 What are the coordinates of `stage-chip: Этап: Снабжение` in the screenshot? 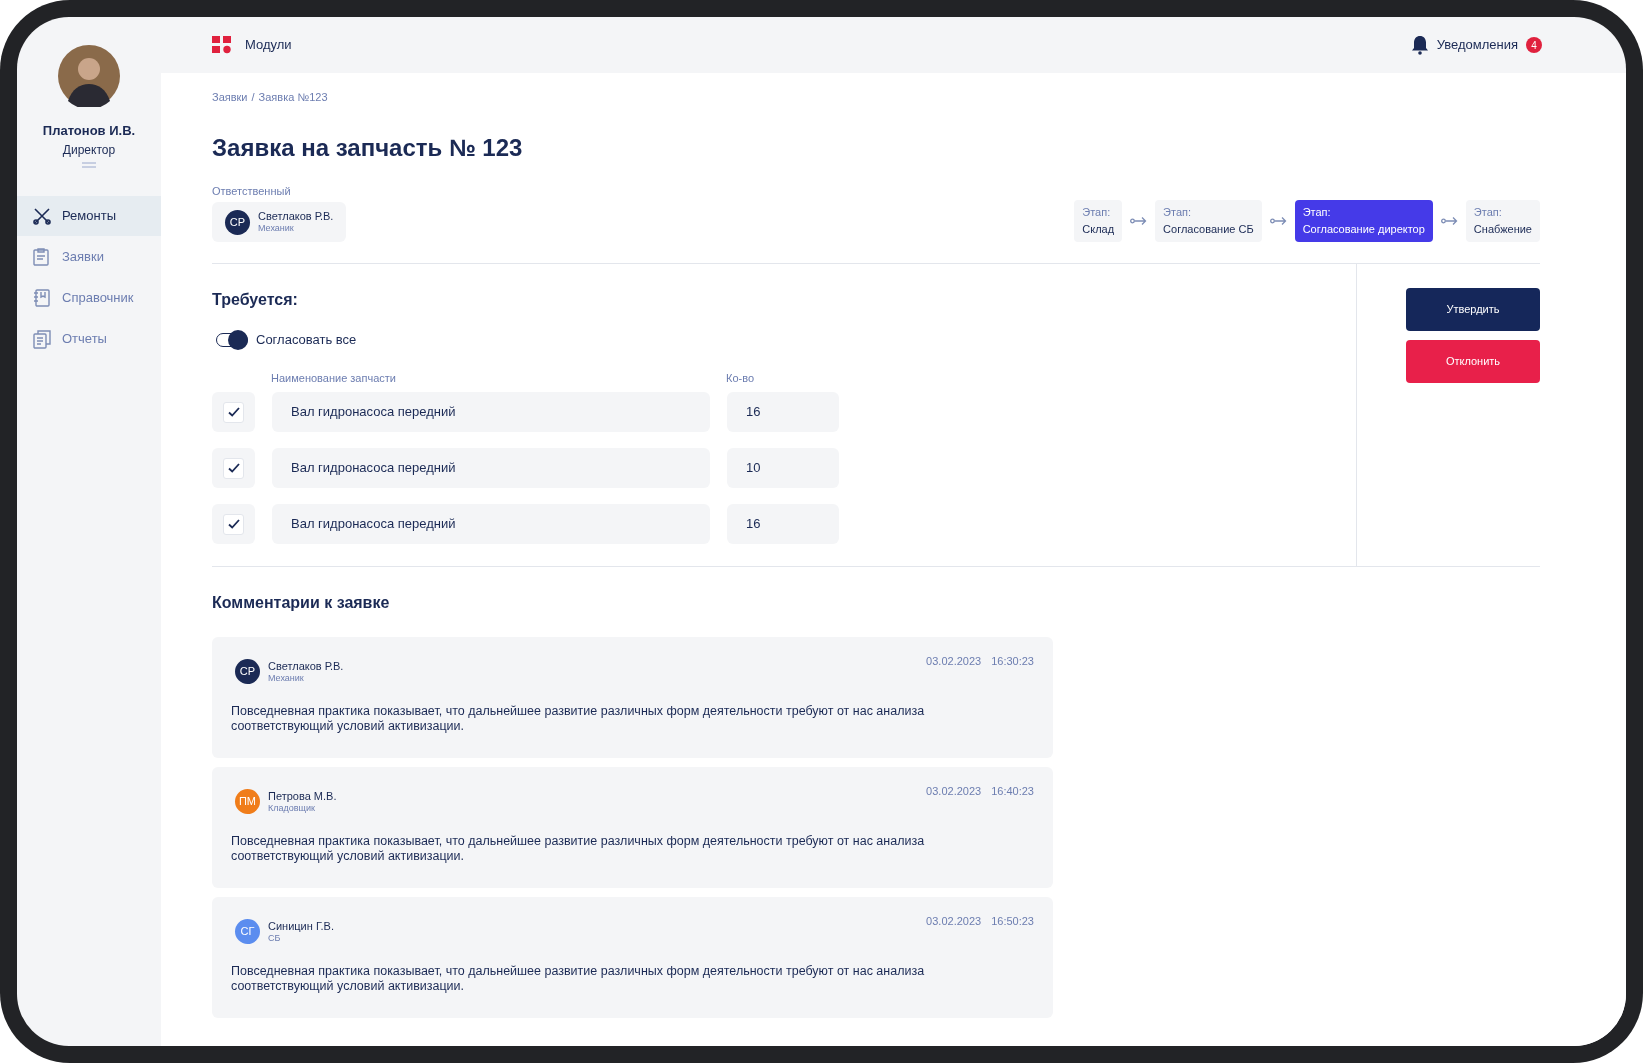 It's located at (1502, 221).